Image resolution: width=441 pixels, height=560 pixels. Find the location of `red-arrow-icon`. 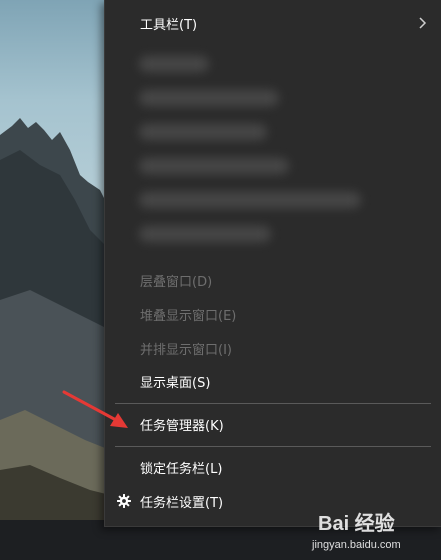

red-arrow-icon is located at coordinates (96, 412).